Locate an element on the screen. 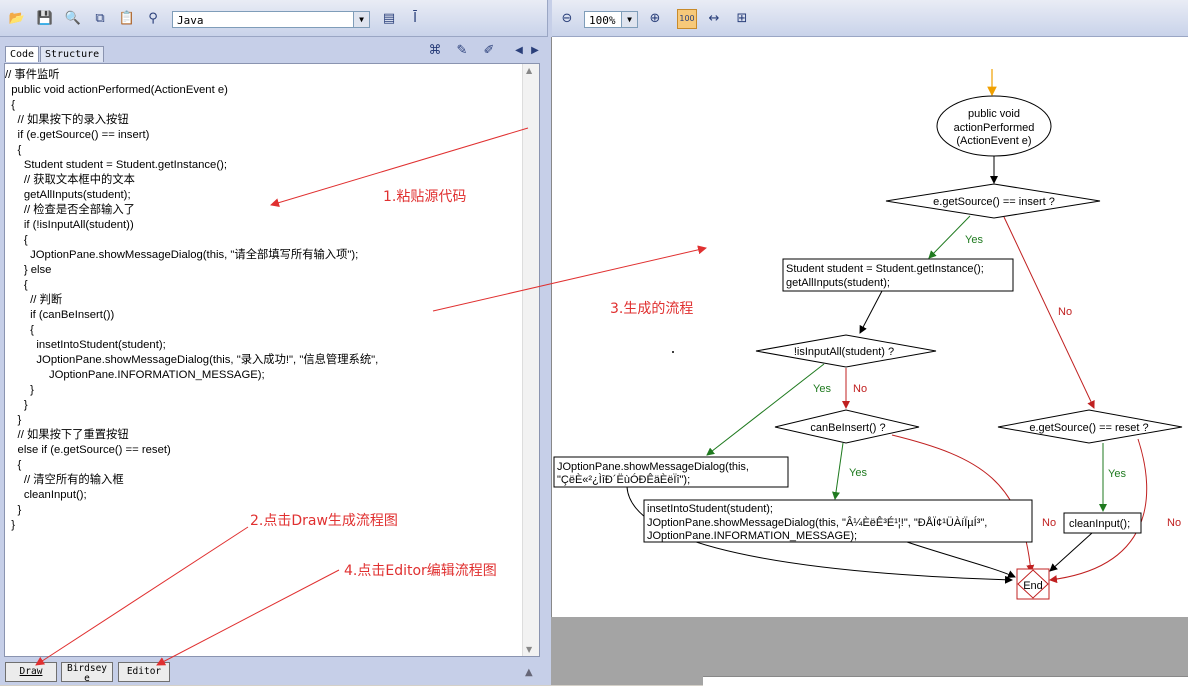 The width and height of the screenshot is (1188, 686). editor-button-label: Editor is located at coordinates (144, 671).